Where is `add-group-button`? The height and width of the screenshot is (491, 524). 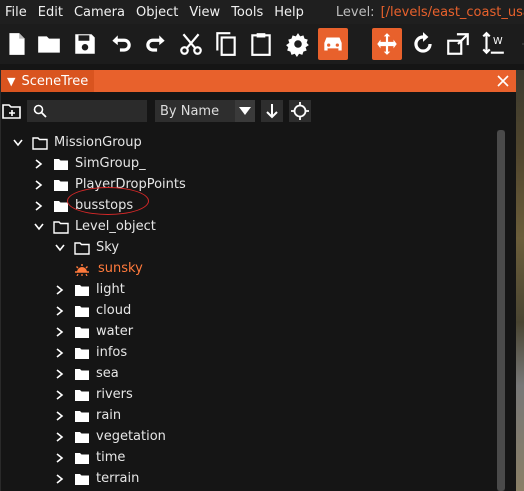 add-group-button is located at coordinates (12, 111).